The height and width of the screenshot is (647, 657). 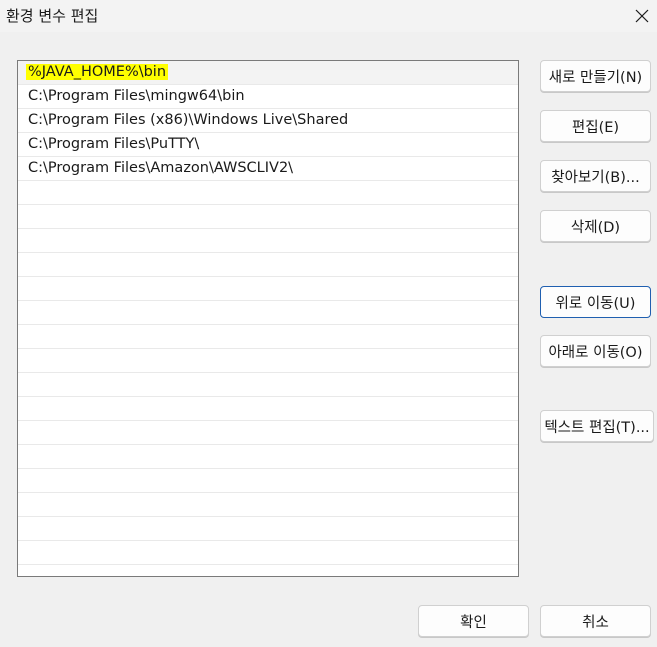 I want to click on move-down-button: 아래로 이동(O), so click(x=595, y=351).